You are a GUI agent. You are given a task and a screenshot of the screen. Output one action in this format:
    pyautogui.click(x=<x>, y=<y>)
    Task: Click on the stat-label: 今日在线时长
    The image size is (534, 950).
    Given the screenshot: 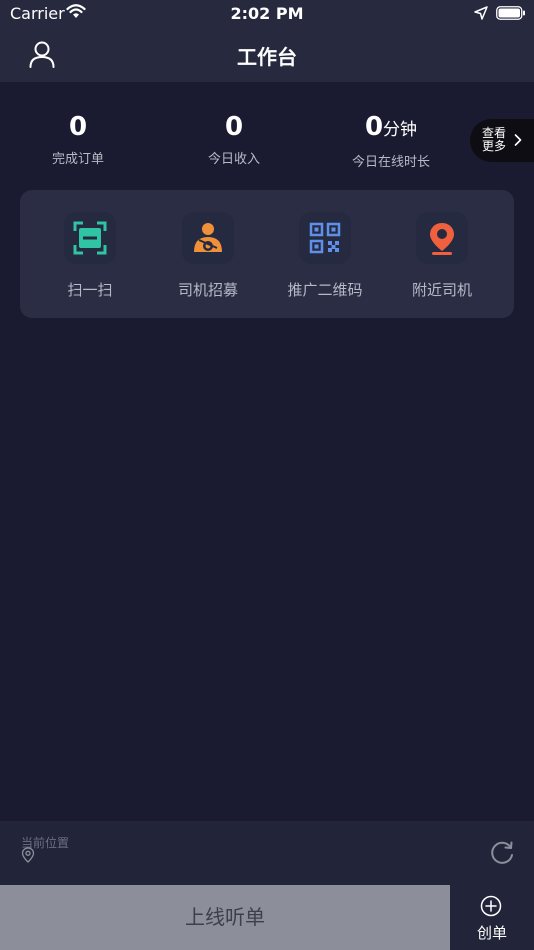 What is the action you would take?
    pyautogui.click(x=390, y=162)
    